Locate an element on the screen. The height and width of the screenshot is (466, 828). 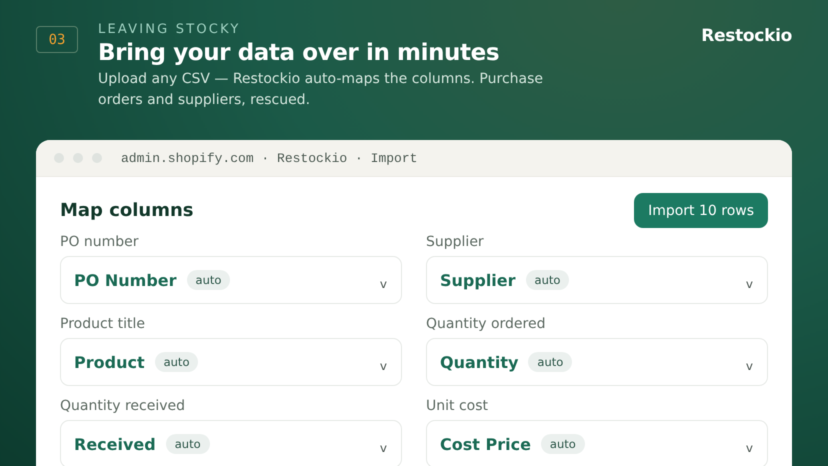
dropdown-value: Received is located at coordinates (115, 444).